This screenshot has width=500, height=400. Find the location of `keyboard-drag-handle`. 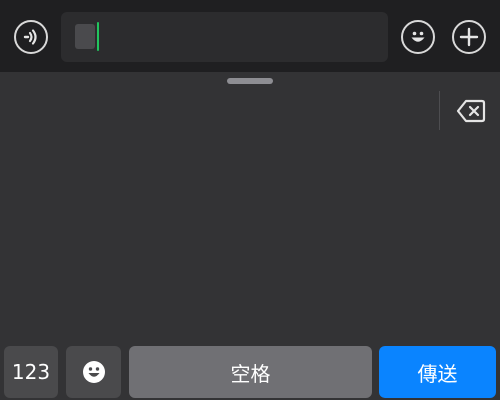

keyboard-drag-handle is located at coordinates (250, 81).